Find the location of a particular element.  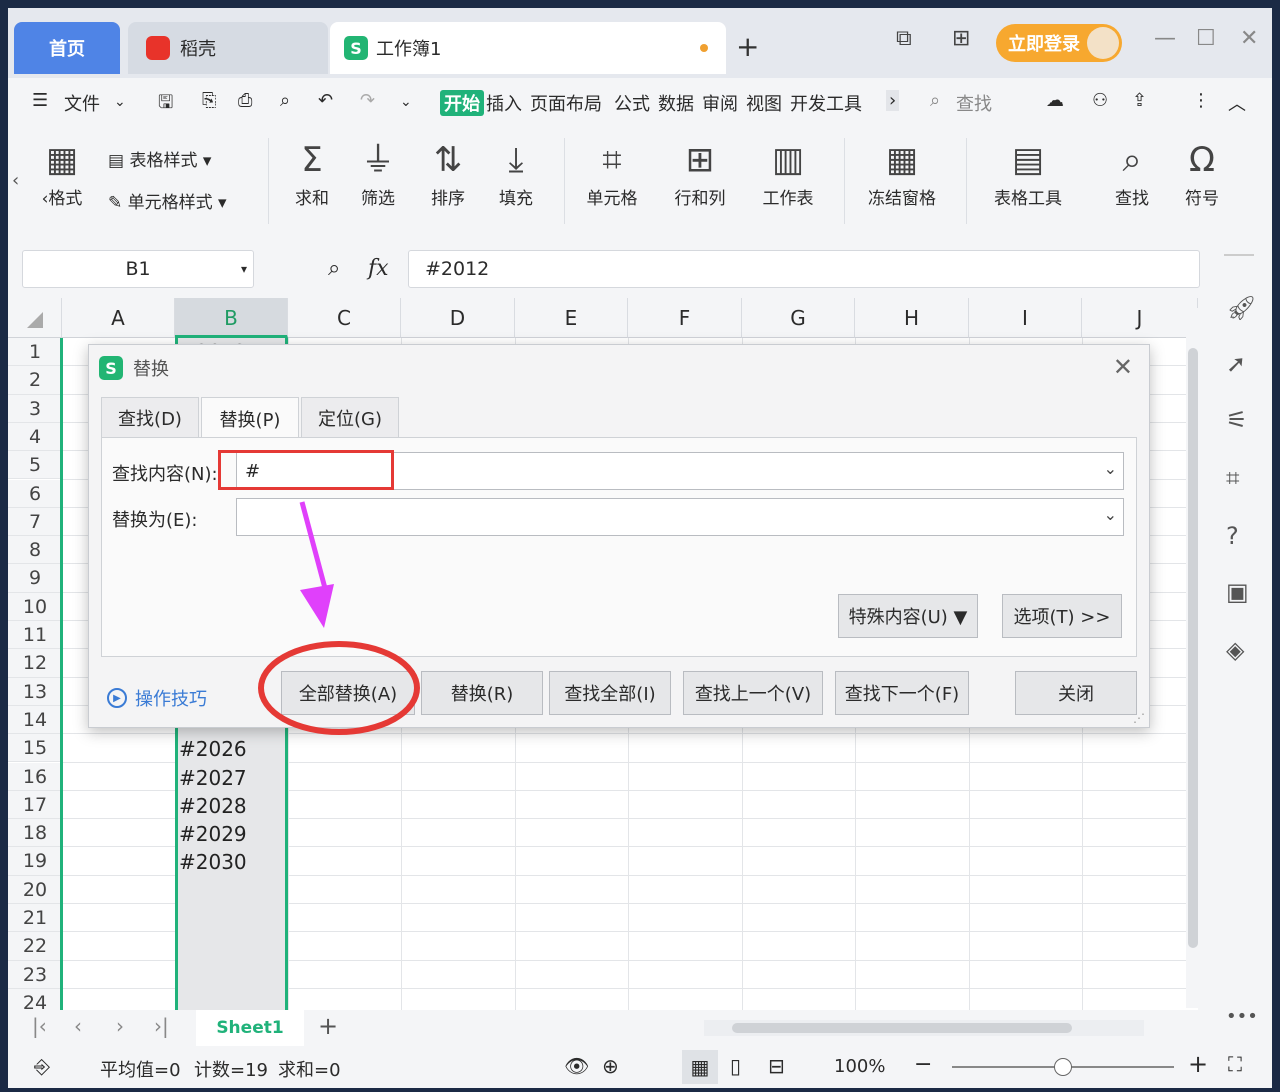

share-icon: ⇪ is located at coordinates (1139, 100).